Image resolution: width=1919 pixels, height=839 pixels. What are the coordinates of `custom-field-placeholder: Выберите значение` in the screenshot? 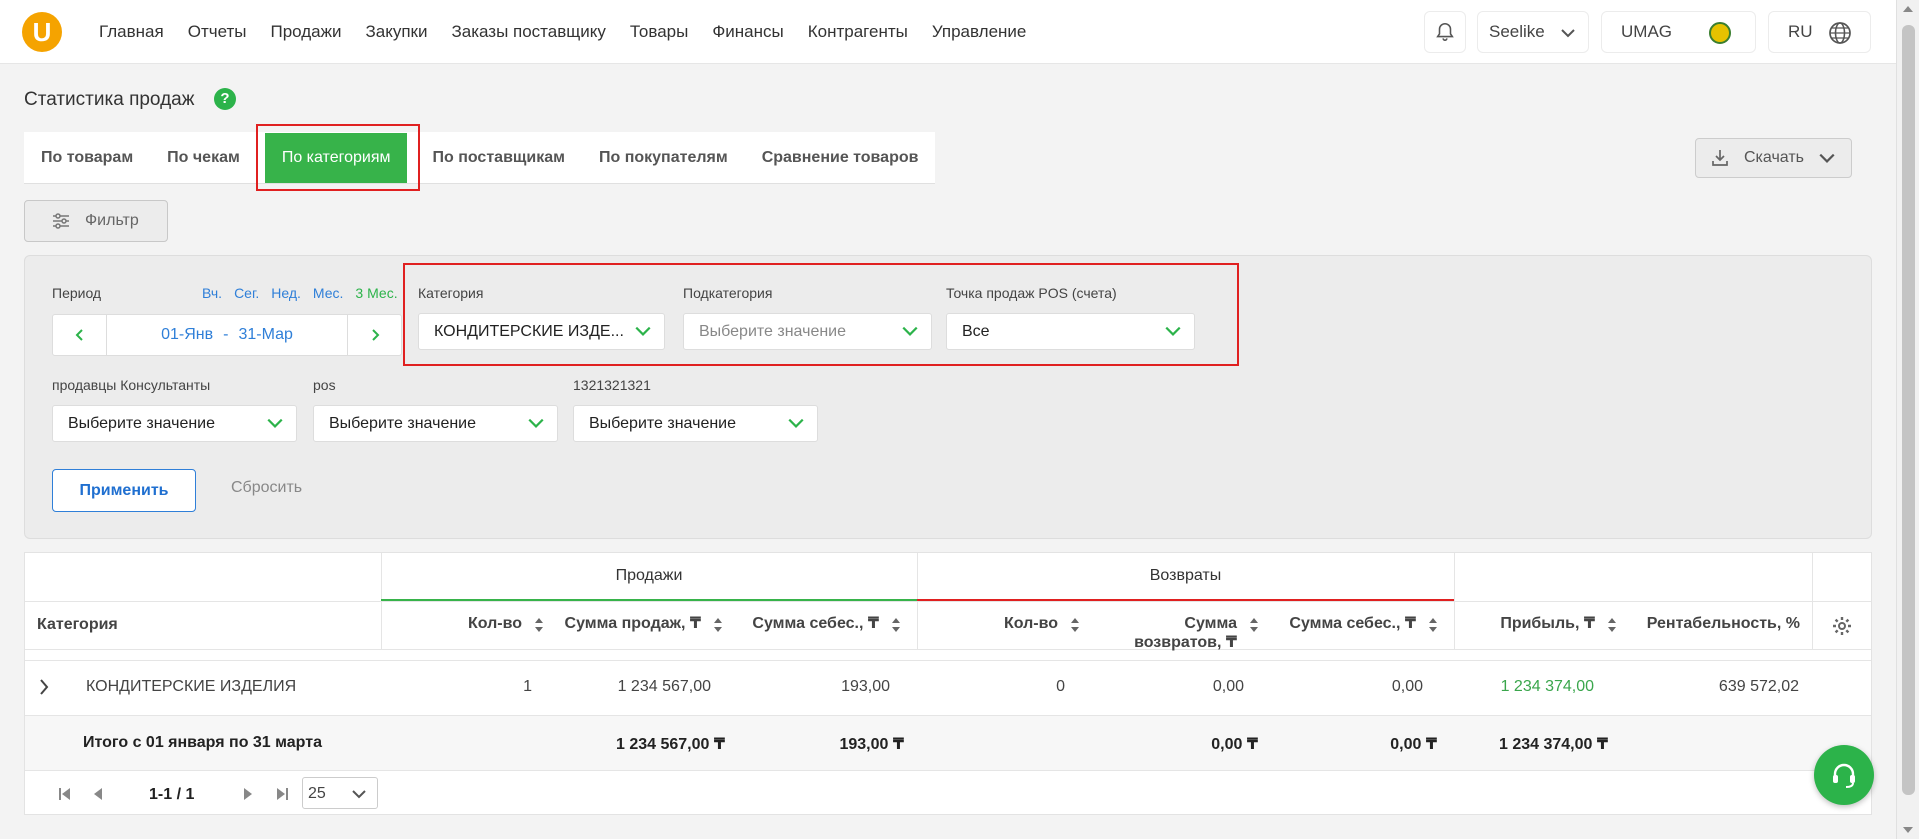 It's located at (663, 423).